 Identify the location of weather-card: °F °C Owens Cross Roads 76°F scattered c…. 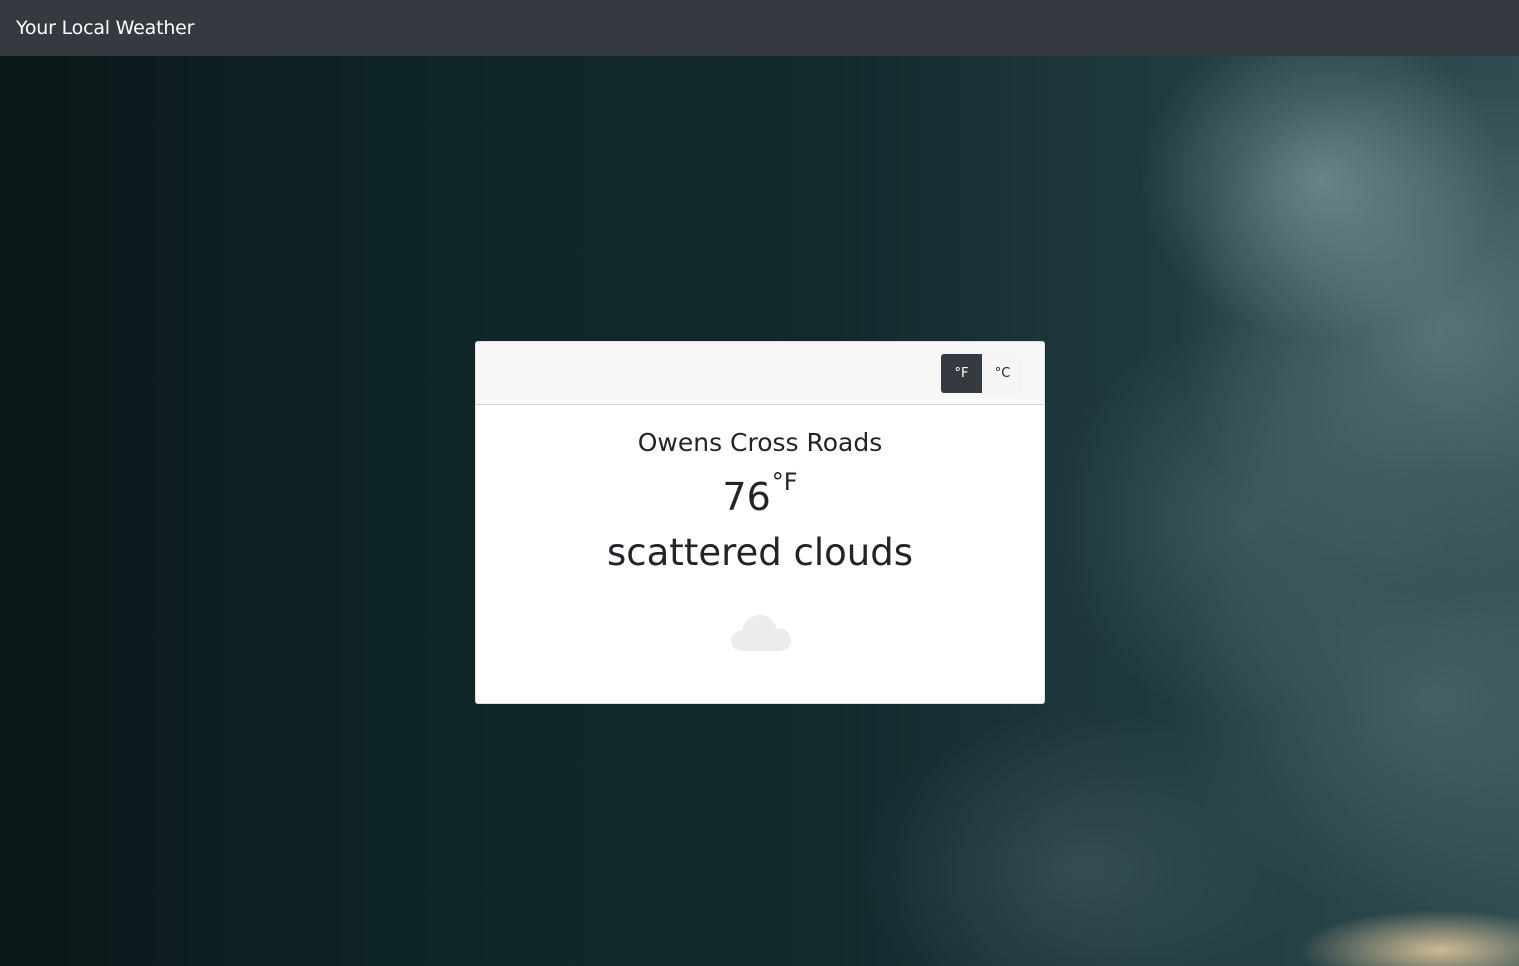
(760, 522).